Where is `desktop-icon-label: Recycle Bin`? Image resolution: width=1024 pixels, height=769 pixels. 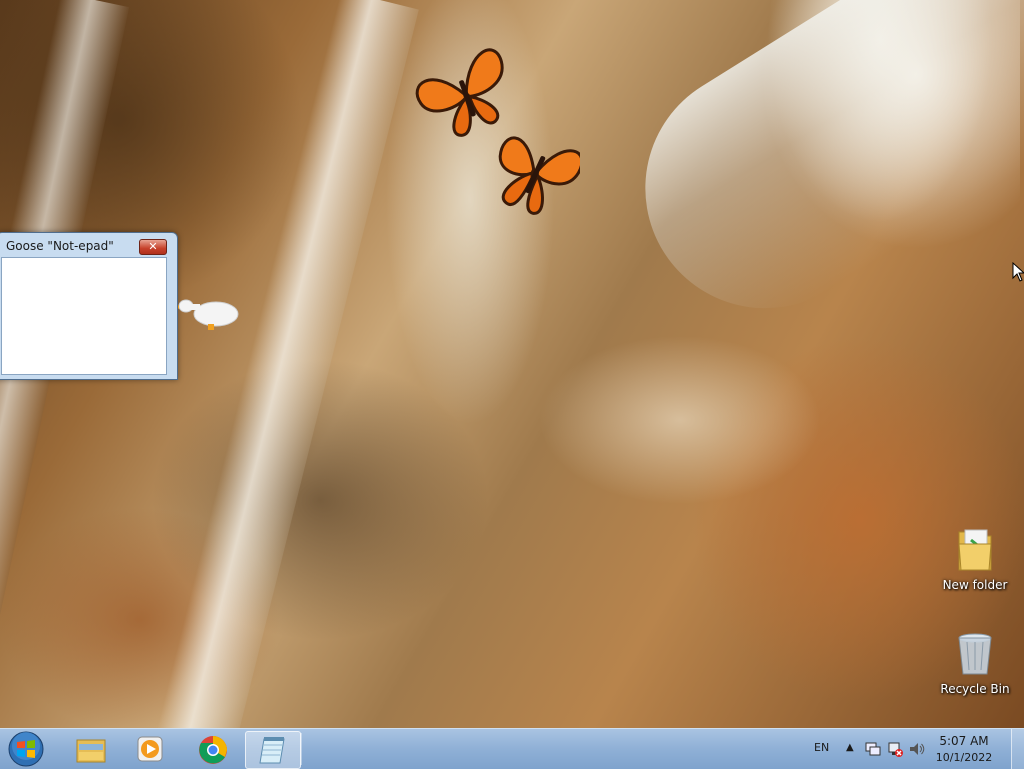 desktop-icon-label: Recycle Bin is located at coordinates (975, 689).